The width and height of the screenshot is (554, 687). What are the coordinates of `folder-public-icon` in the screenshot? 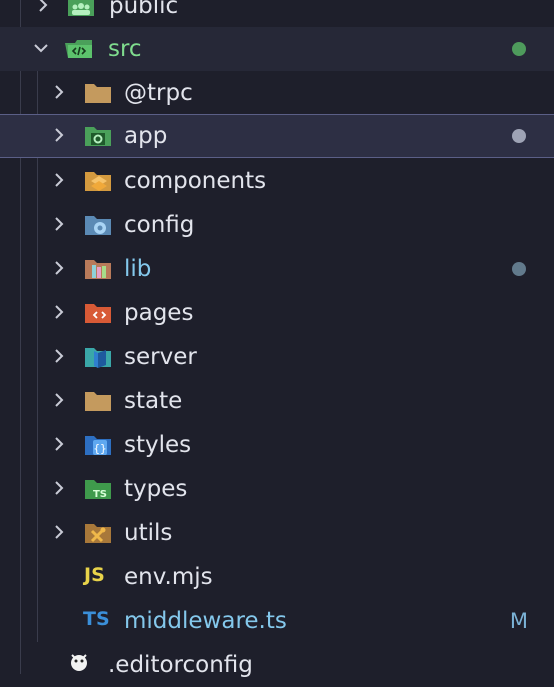 It's located at (81, 8).